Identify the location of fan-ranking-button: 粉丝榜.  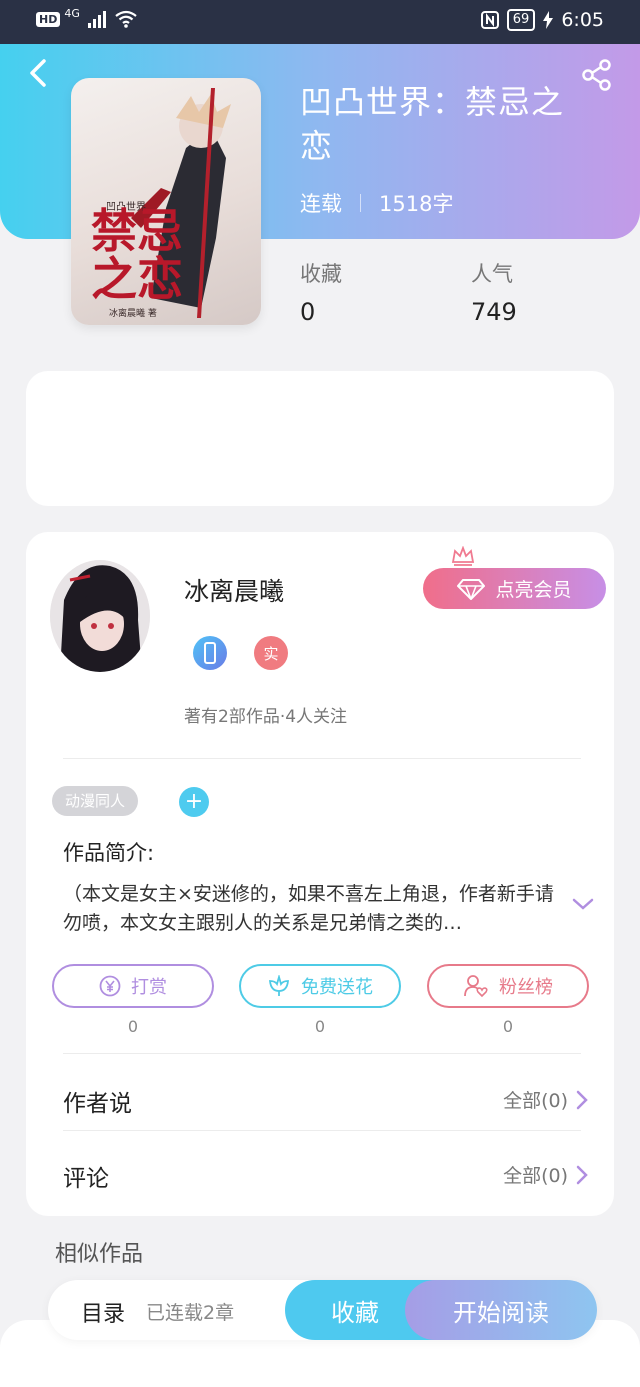
(508, 986).